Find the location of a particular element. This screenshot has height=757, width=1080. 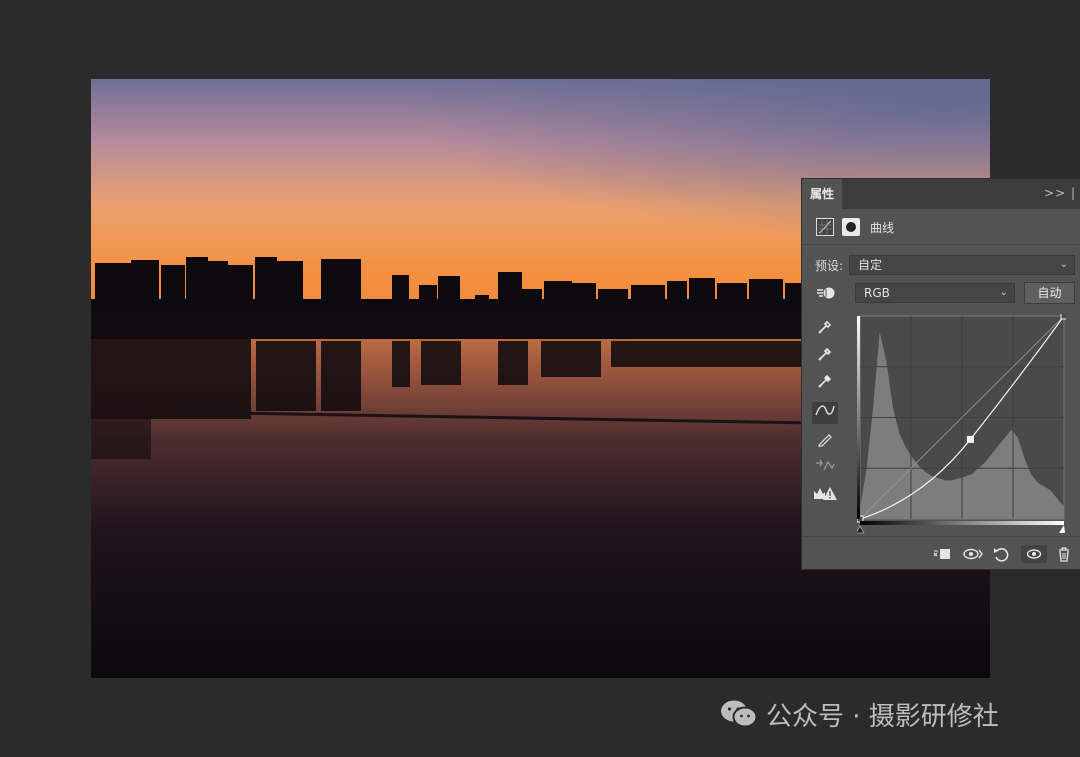

properties-panel: 属性 >> | 曲线 预设: 自定 ⌄ RGB ⌄ 自动 is located at coordinates (940, 374).